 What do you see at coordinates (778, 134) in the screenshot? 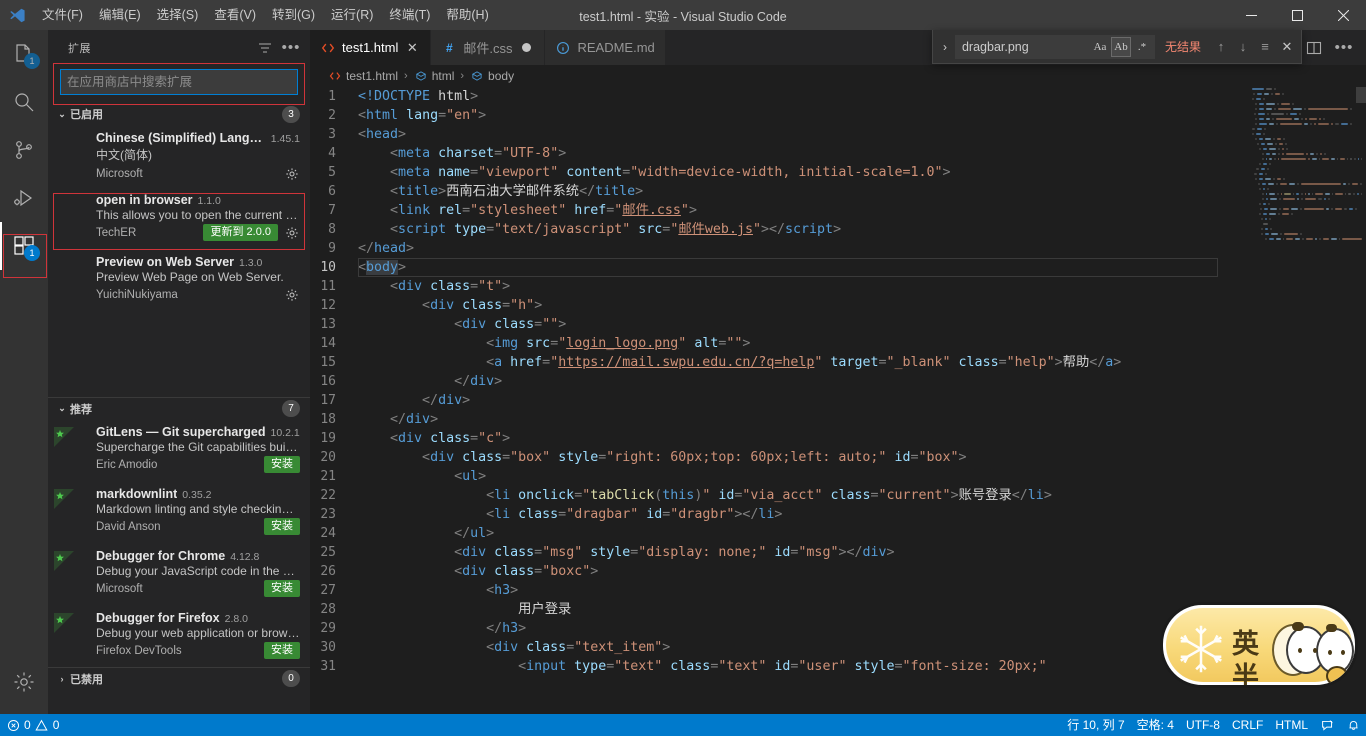
I see `code-line: 3 <head>` at bounding box center [778, 134].